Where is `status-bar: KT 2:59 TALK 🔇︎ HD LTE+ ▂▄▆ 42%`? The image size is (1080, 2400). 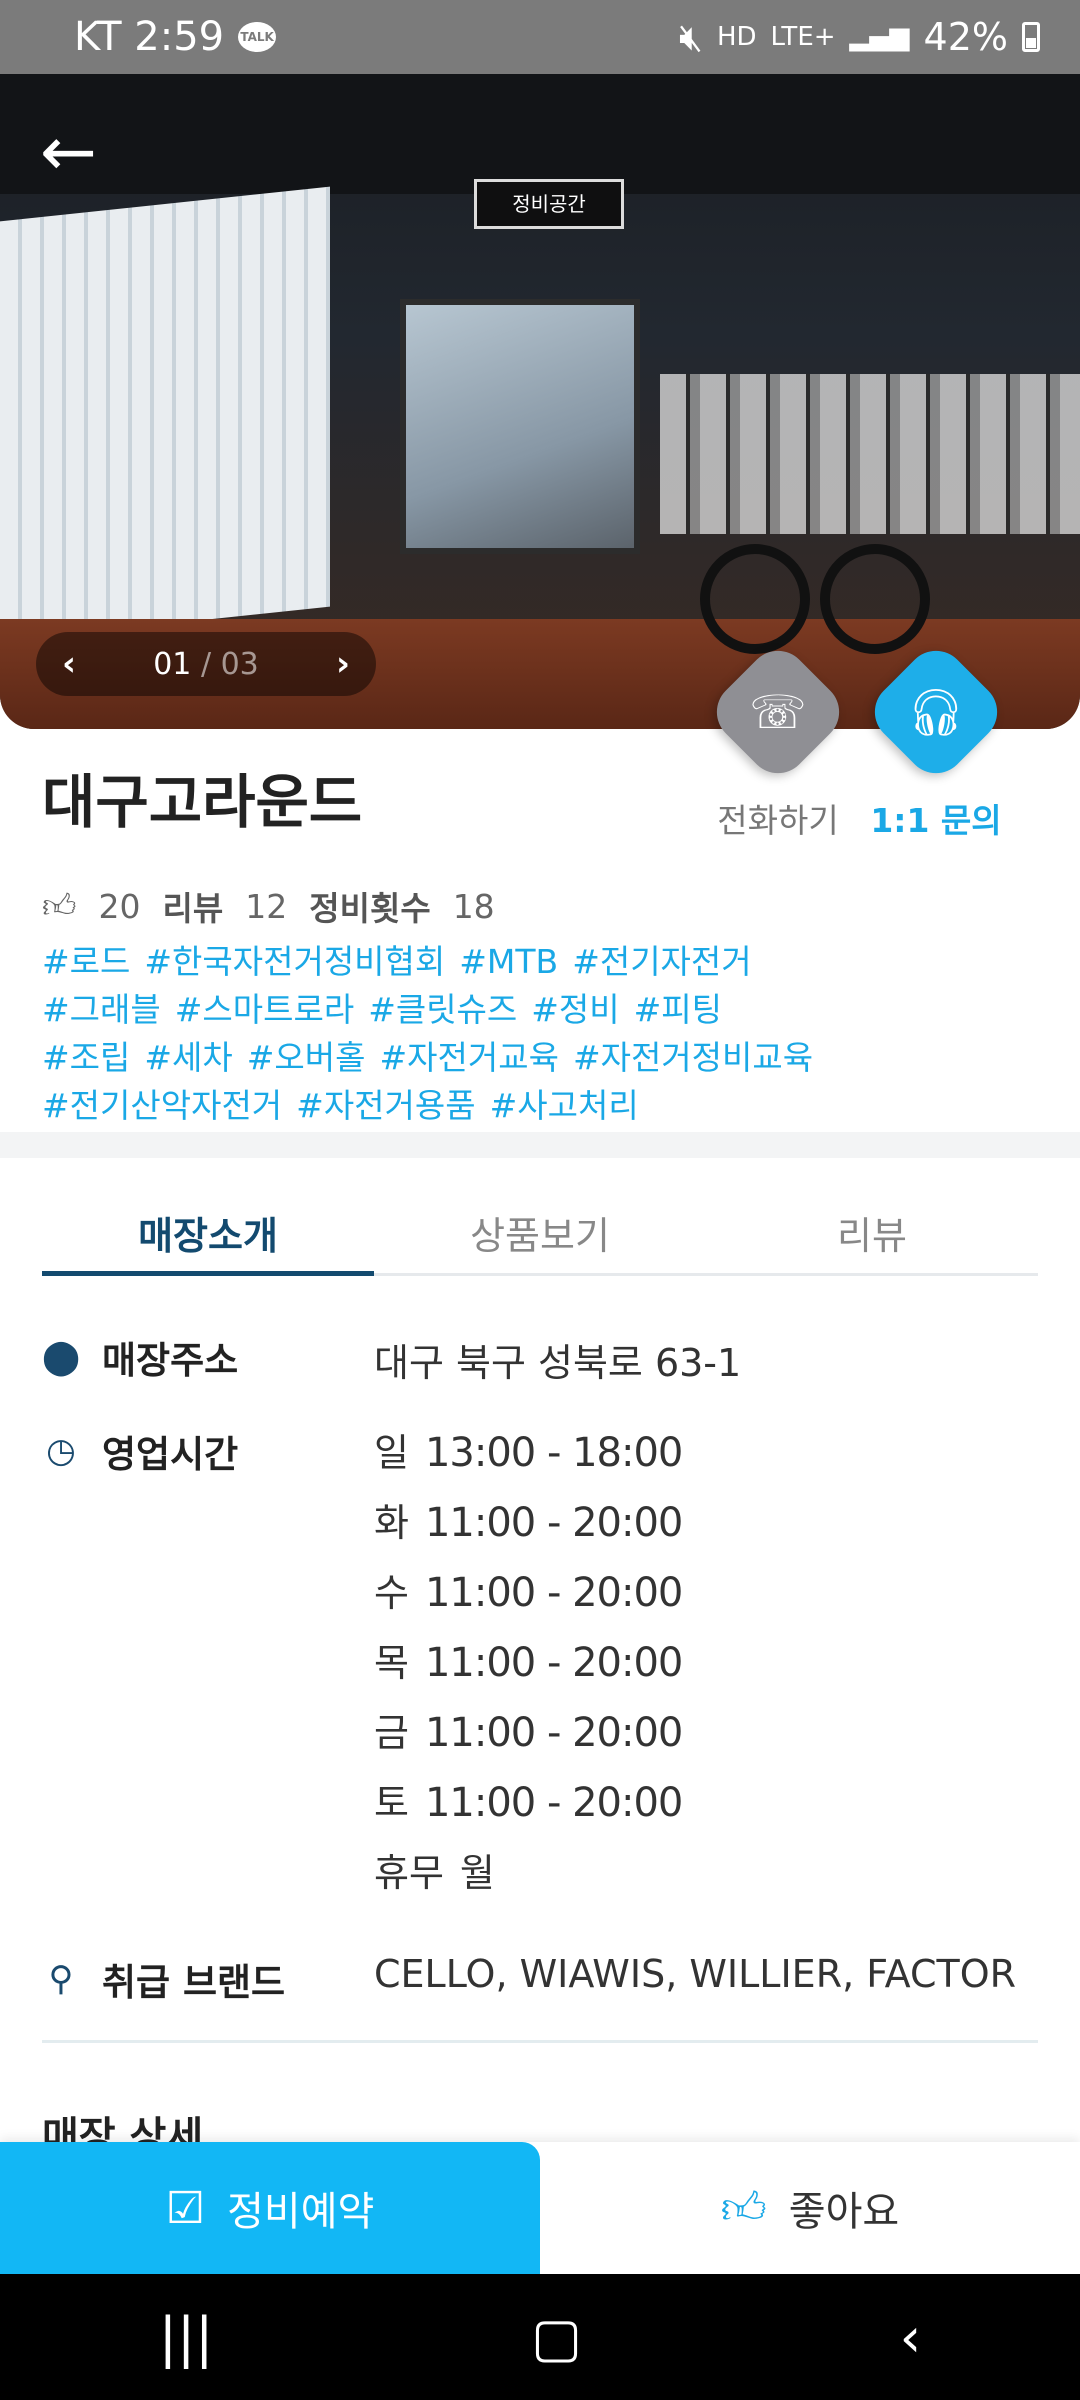
status-bar: KT 2:59 TALK 🔇︎ HD LTE+ ▂▄▆ 42% is located at coordinates (540, 37).